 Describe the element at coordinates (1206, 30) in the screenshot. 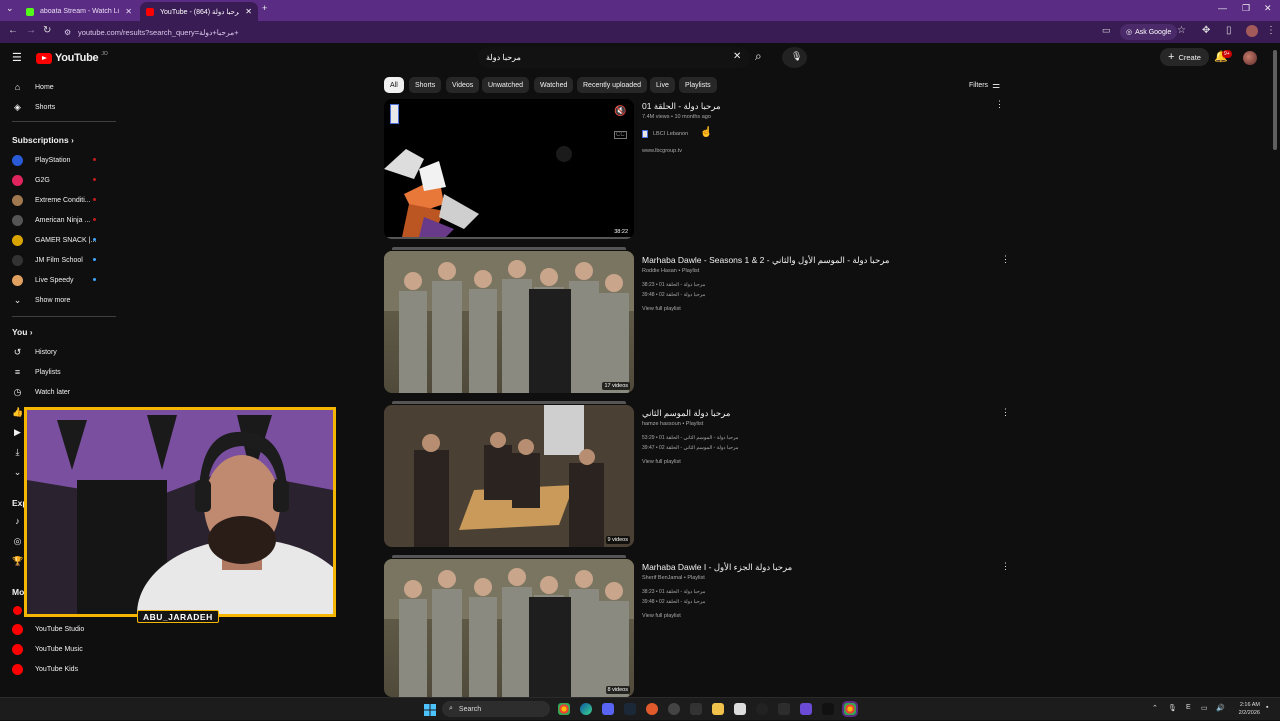

I see `extensions-icon: ✥` at that location.